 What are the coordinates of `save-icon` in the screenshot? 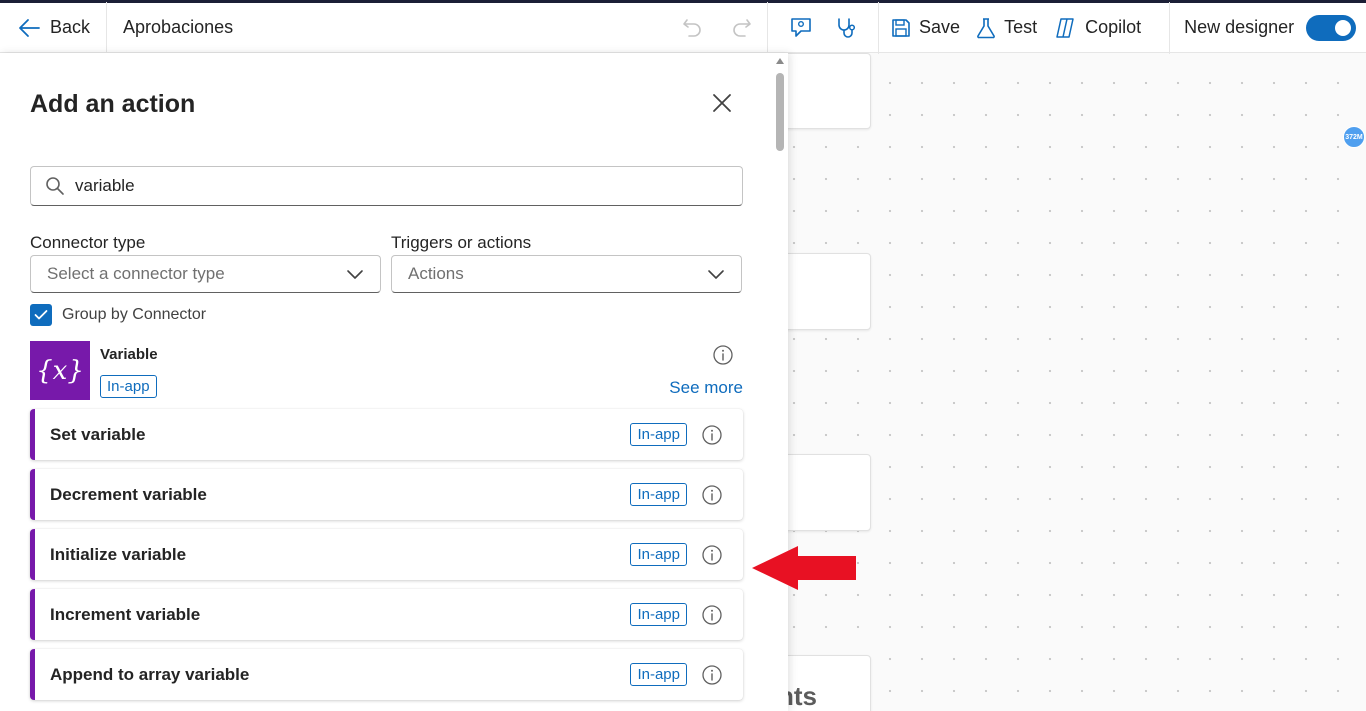 It's located at (901, 27).